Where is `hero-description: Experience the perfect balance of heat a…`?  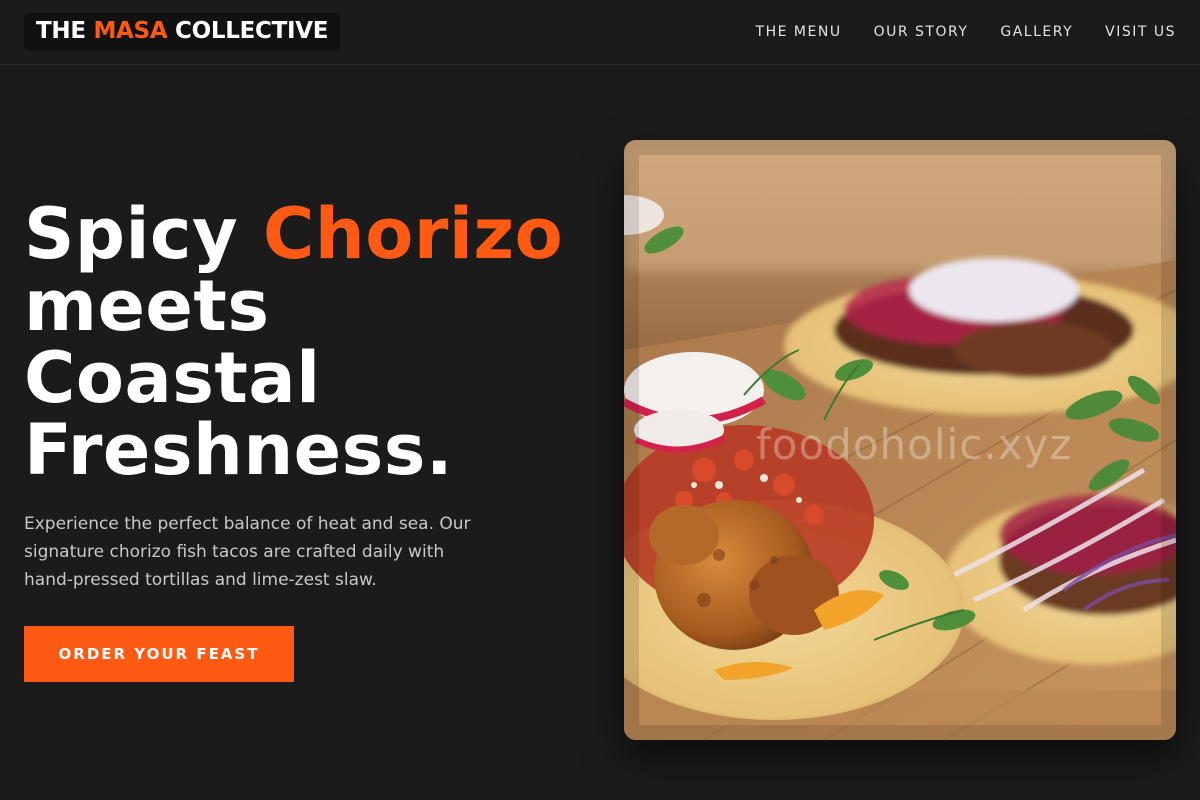 hero-description: Experience the perfect balance of heat a… is located at coordinates (247, 552).